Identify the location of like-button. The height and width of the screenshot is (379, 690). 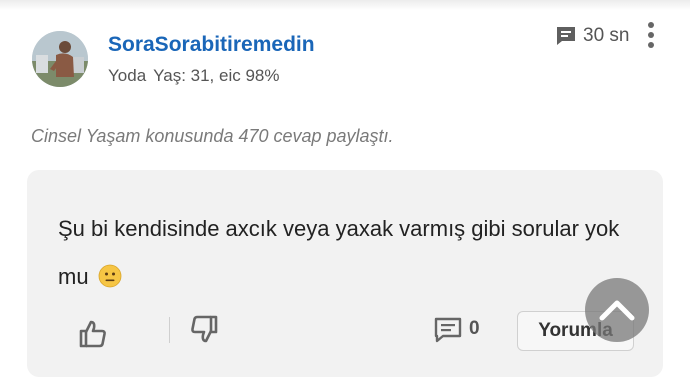
(93, 334).